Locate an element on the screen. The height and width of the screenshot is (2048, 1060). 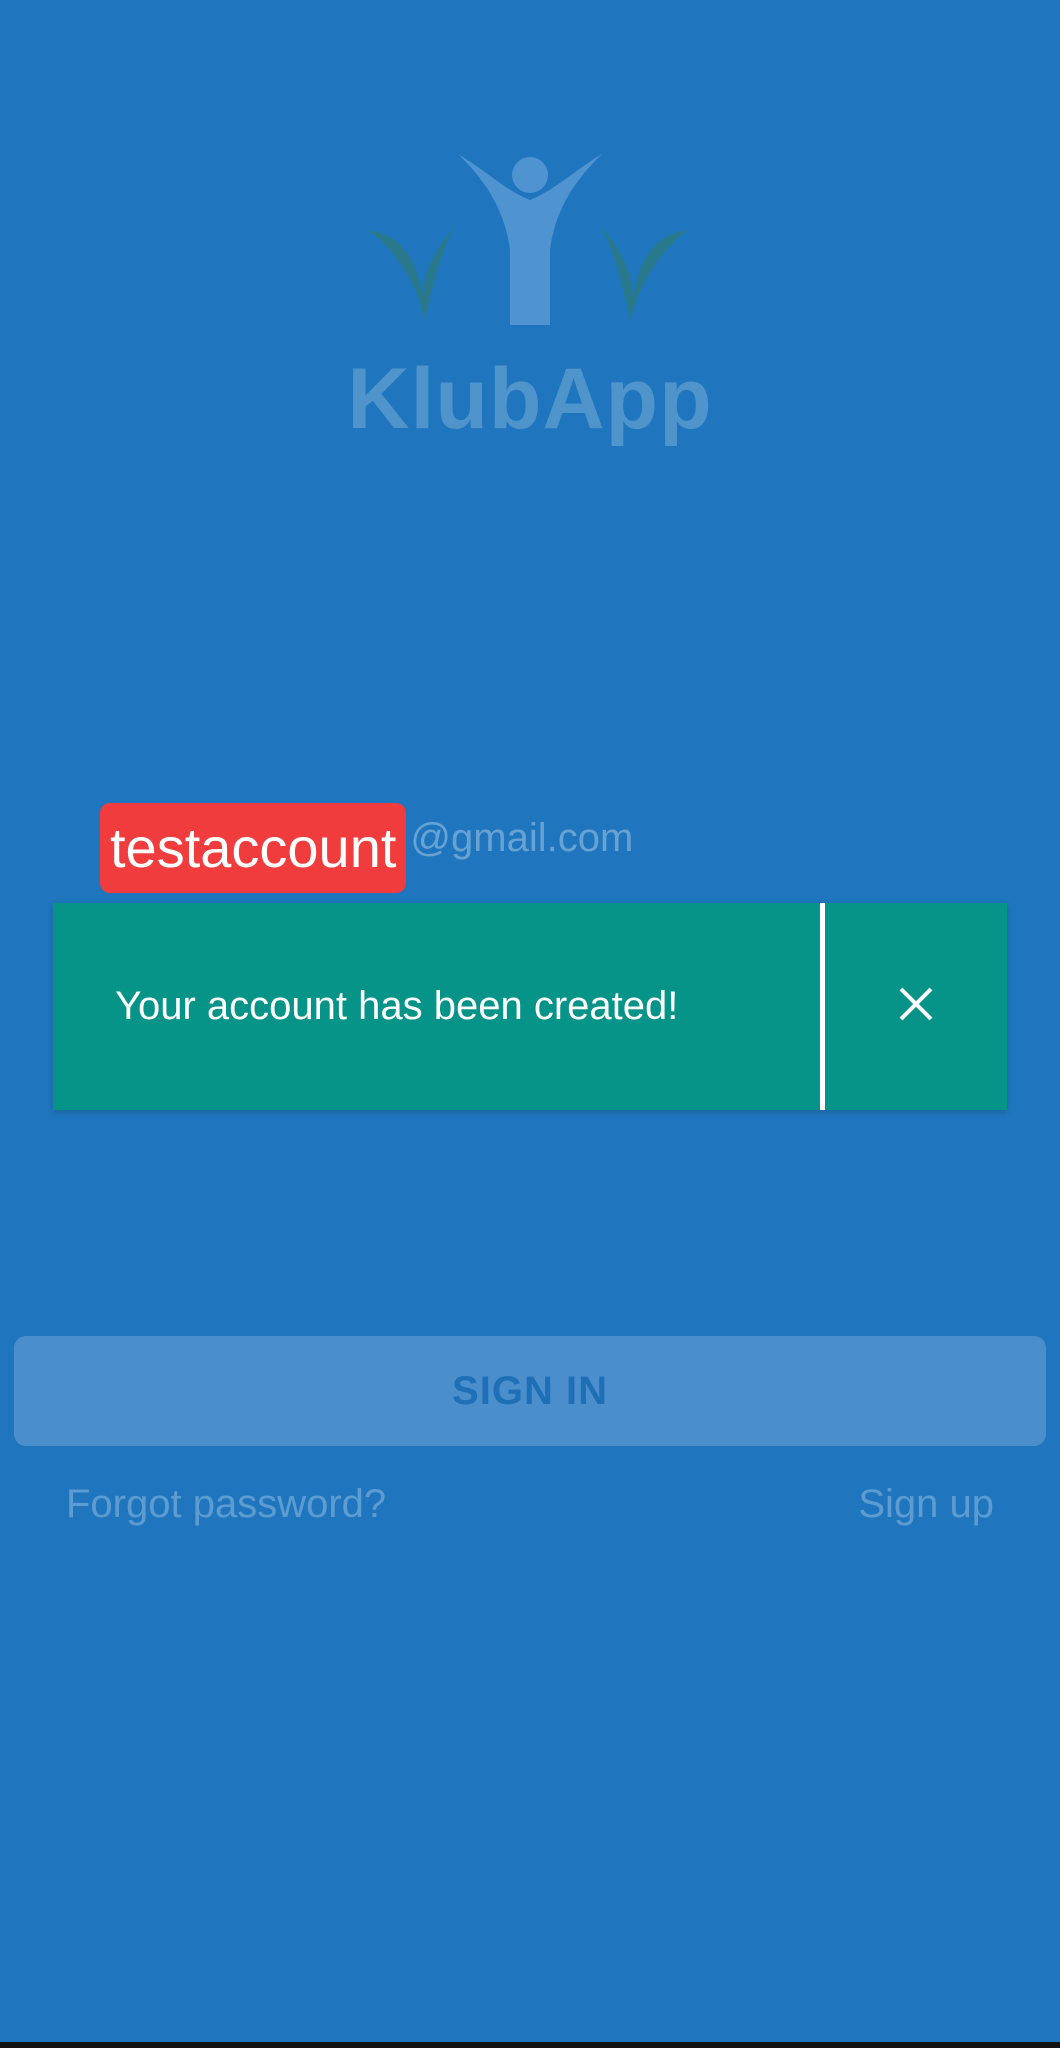
email-username-highlight: testaccount is located at coordinates (253, 848).